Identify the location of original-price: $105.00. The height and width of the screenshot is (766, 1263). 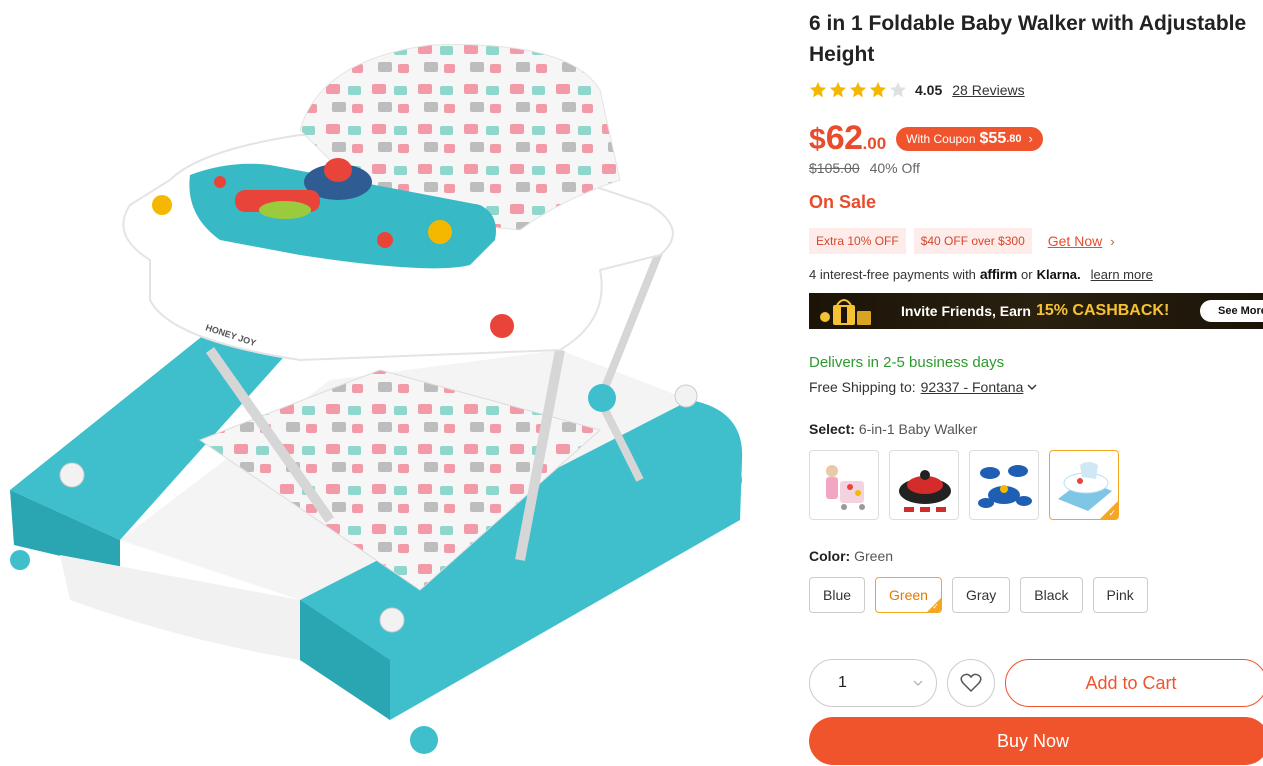
(834, 168).